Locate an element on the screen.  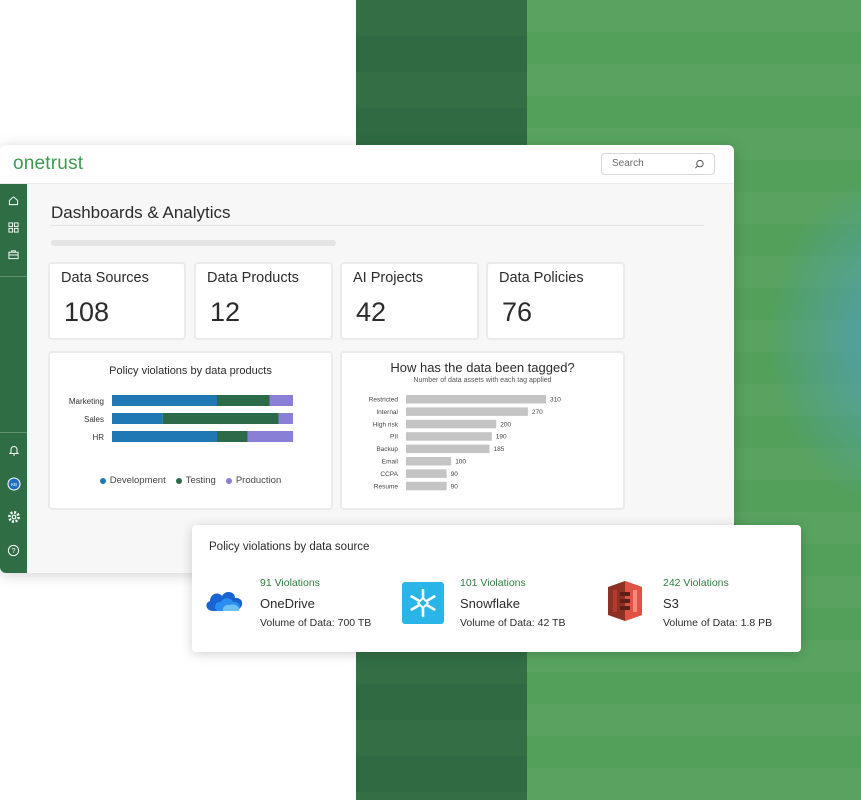
tag-bar-internal is located at coordinates (467, 411).